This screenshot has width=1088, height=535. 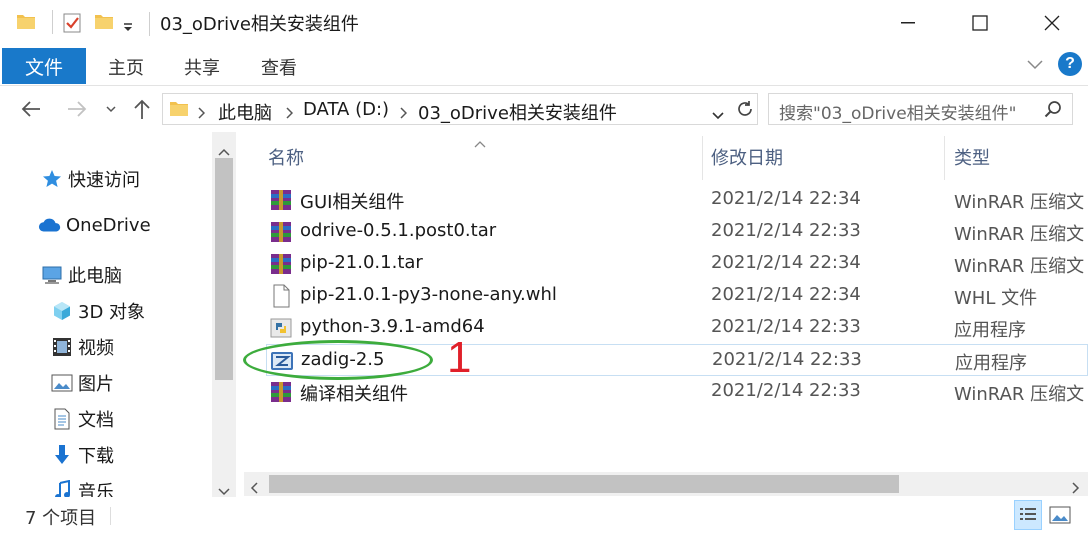 What do you see at coordinates (44, 66) in the screenshot?
I see `tab-file: 文件` at bounding box center [44, 66].